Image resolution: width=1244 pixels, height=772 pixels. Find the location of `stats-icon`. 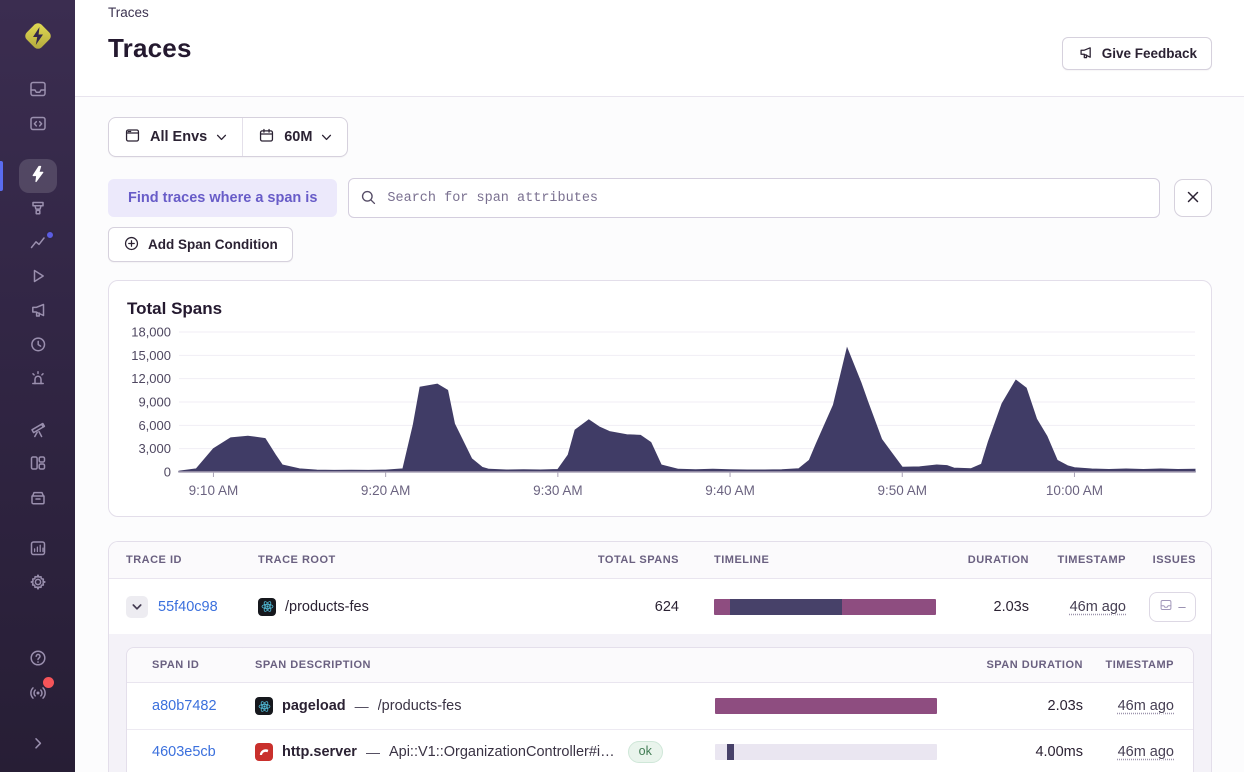

stats-icon is located at coordinates (38, 550).